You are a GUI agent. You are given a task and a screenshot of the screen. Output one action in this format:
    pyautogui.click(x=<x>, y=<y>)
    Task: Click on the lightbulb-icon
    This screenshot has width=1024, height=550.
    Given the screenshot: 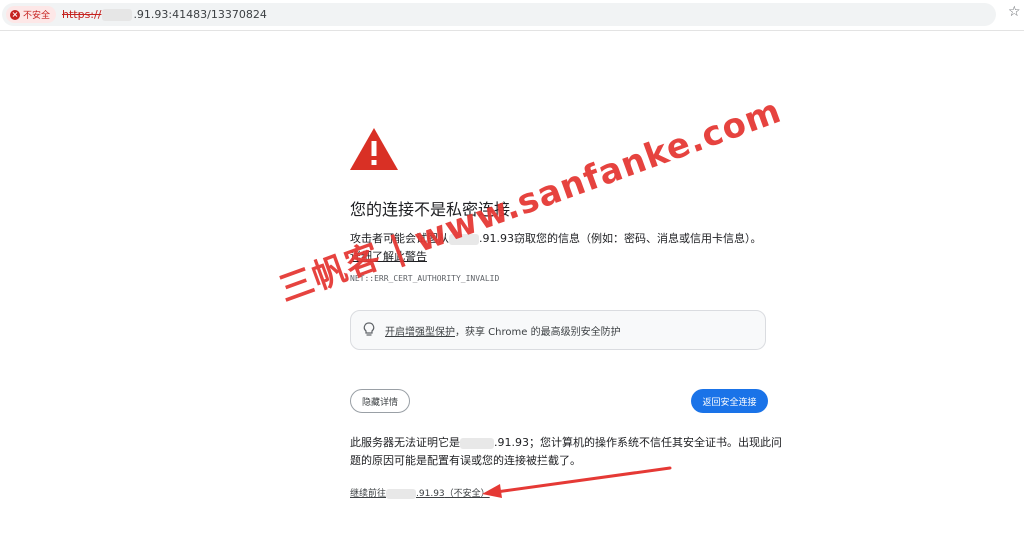 What is the action you would take?
    pyautogui.click(x=369, y=329)
    